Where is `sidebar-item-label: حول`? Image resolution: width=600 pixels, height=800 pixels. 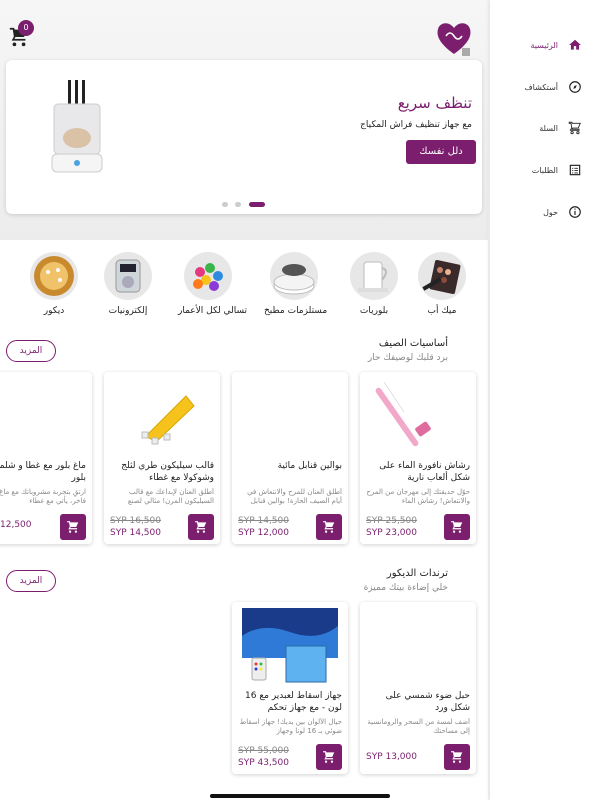
sidebar-item-label: حول is located at coordinates (550, 212).